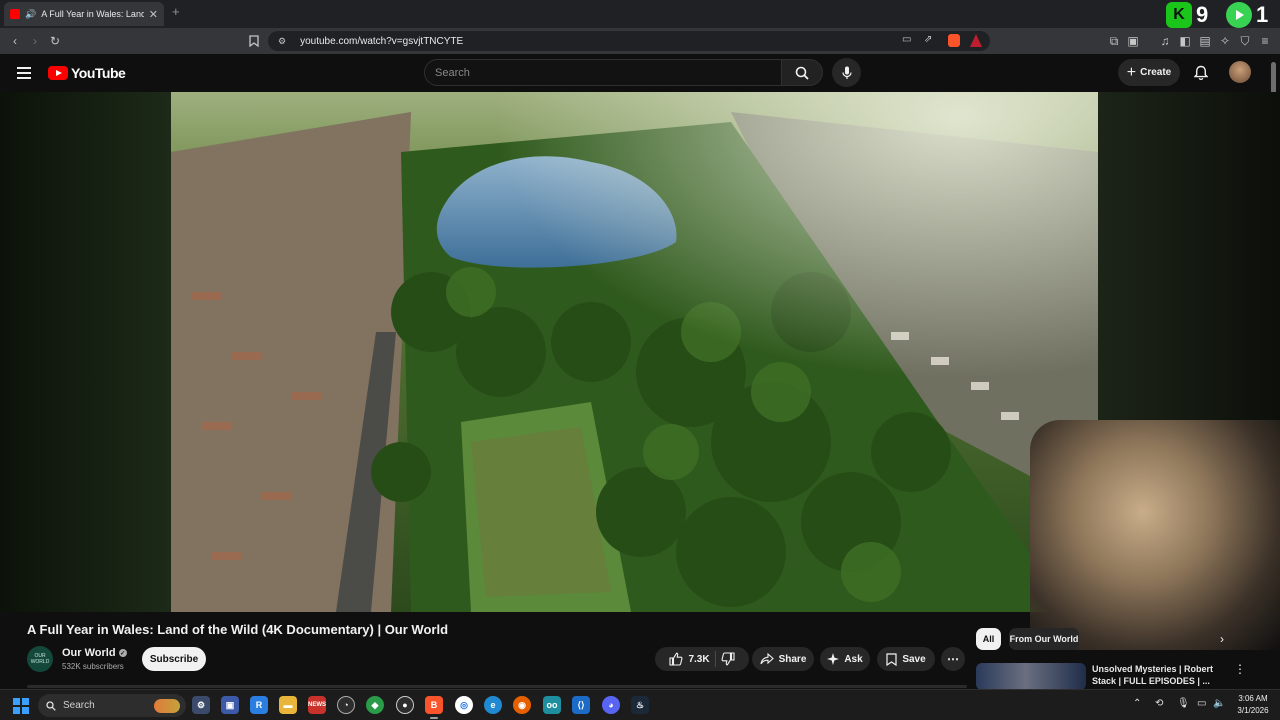 This screenshot has width=1280, height=720. What do you see at coordinates (1219, 703) in the screenshot?
I see `tray-volume-icon: 🔈` at bounding box center [1219, 703].